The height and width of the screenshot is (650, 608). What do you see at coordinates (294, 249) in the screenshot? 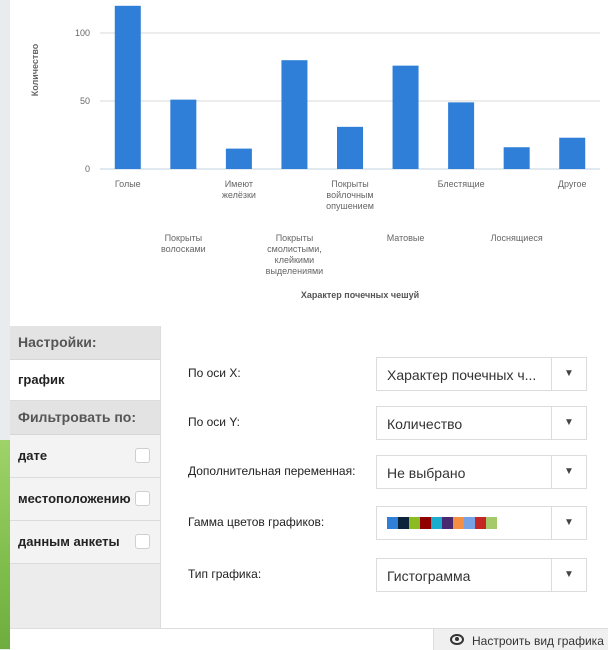
I see `x-tick-label-line: смолистыми,` at bounding box center [294, 249].